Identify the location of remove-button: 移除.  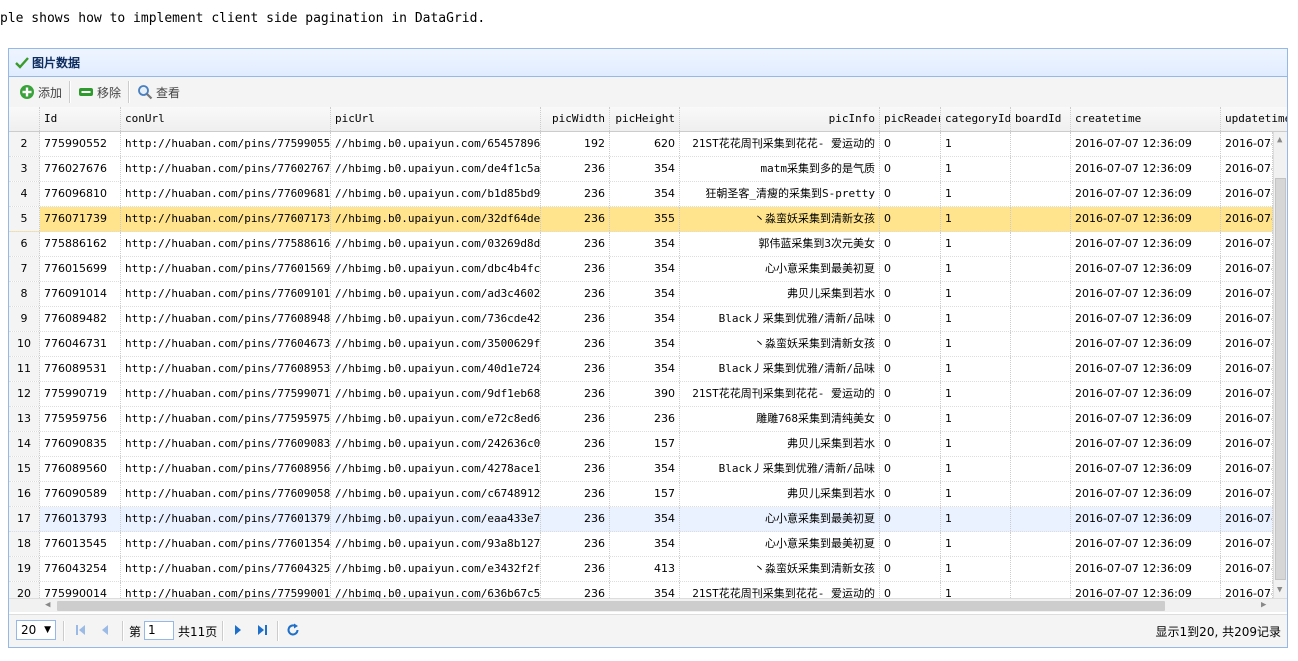
(99, 92).